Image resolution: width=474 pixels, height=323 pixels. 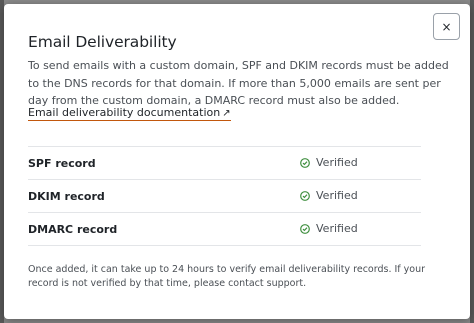 I want to click on record-name: DKIM record, so click(x=66, y=196).